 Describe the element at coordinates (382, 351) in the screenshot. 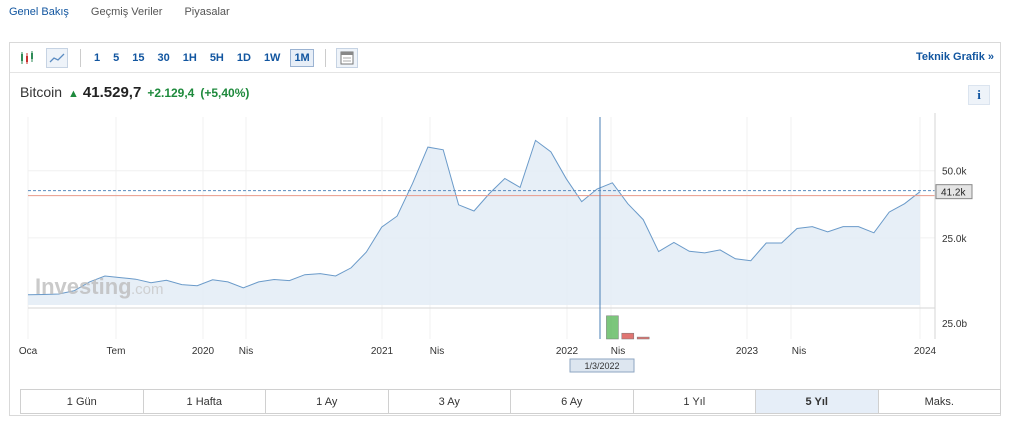

I see `x-tick-label: 2021` at that location.